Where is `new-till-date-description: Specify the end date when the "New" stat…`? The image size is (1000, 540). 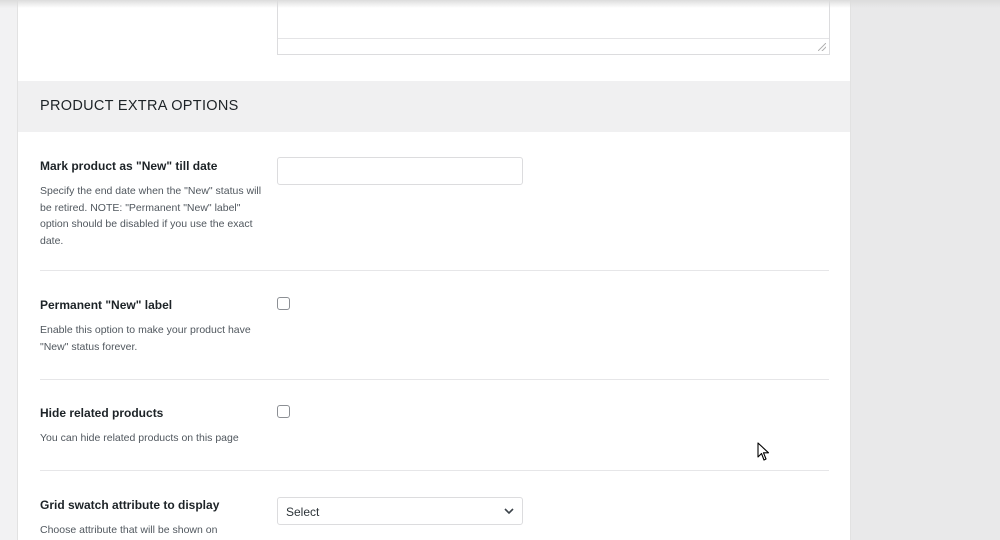
new-till-date-description: Specify the end date when the "New" stat… is located at coordinates (151, 216).